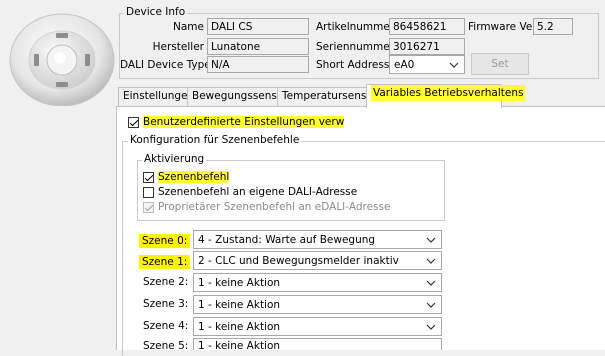  I want to click on scene-value: 2 - CLC und Bewegungsmelder inaktiv, so click(298, 260).